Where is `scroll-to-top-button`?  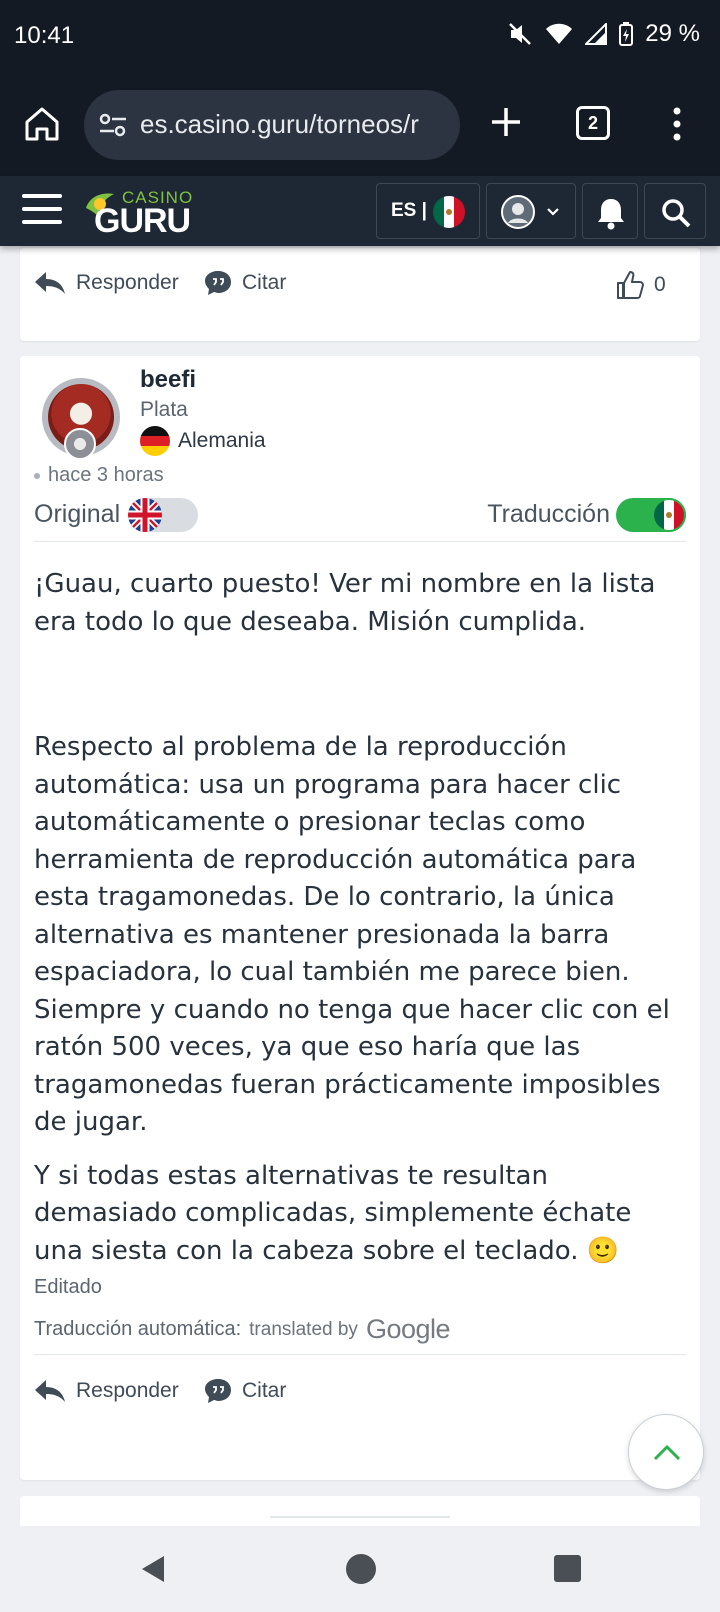
scroll-to-top-button is located at coordinates (666, 1452).